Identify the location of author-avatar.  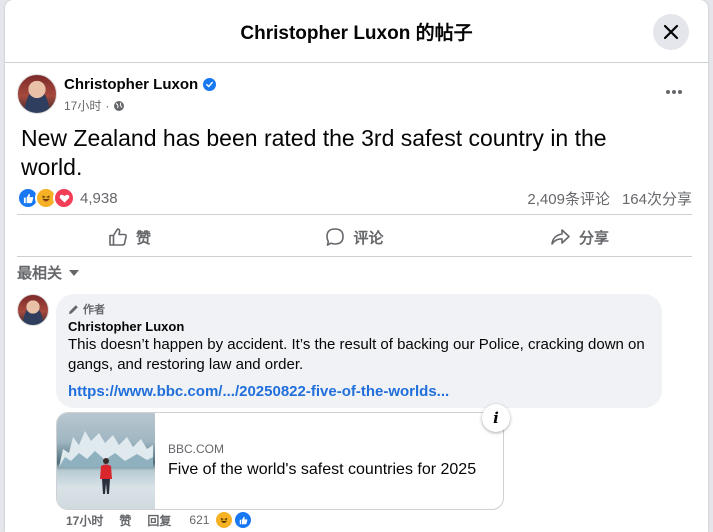
(37, 94).